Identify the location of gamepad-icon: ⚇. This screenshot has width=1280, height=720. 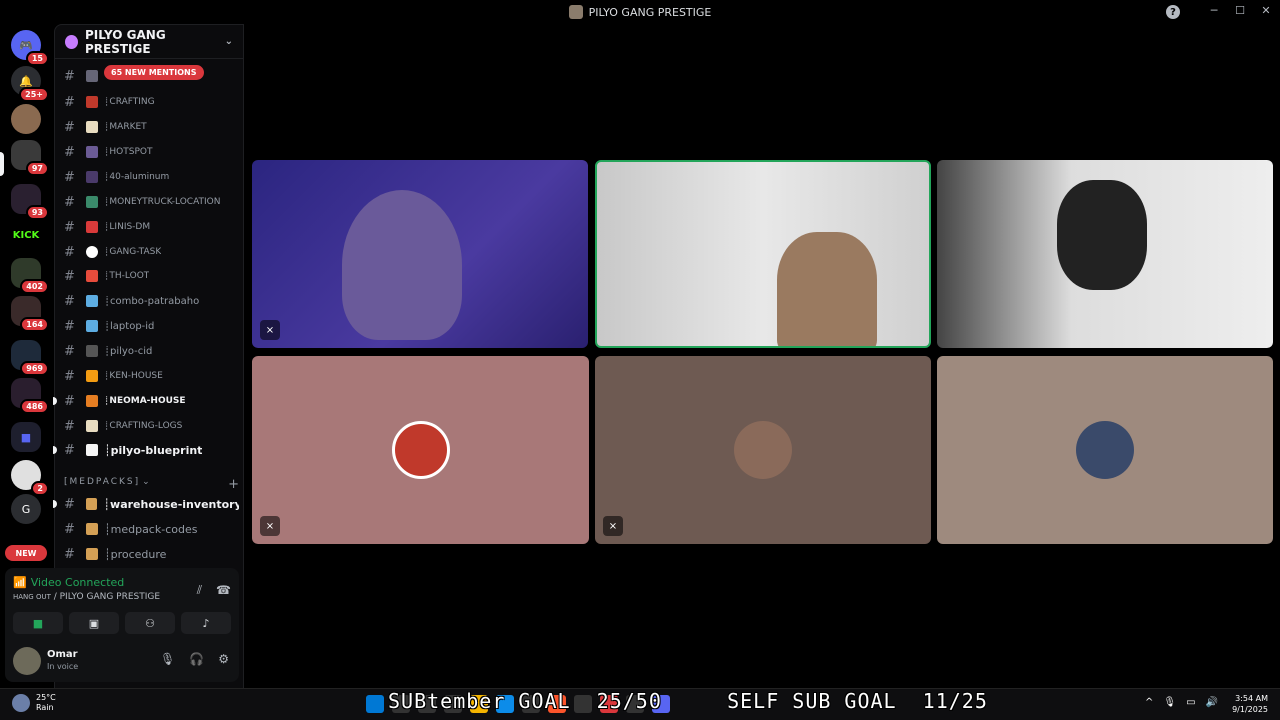
(150, 623).